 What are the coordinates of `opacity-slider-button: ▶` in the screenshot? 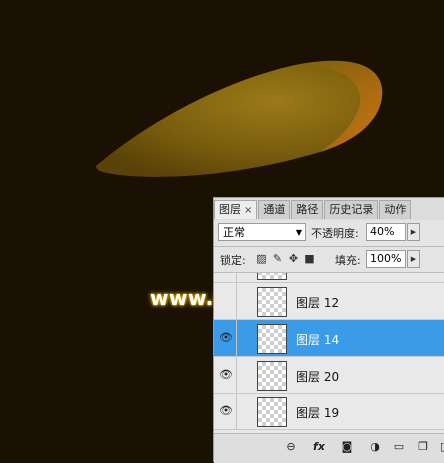 It's located at (413, 232).